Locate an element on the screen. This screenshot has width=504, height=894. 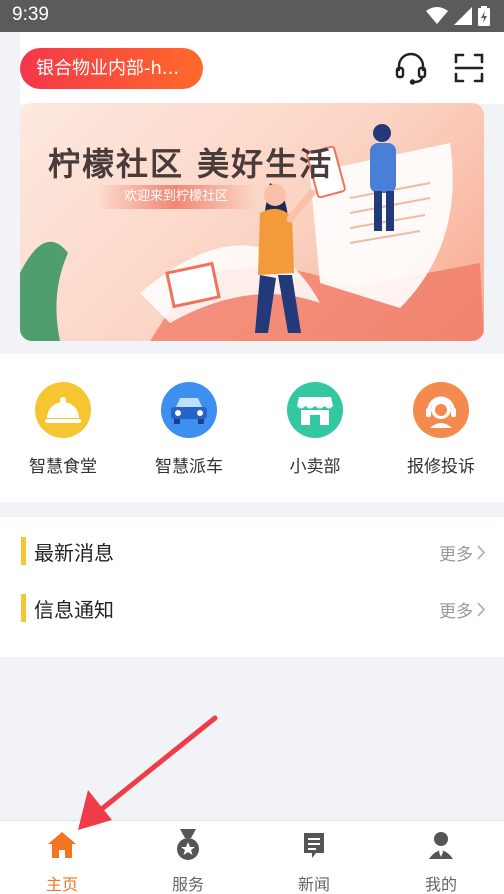
quick-action-shop: 小卖部 is located at coordinates (315, 429).